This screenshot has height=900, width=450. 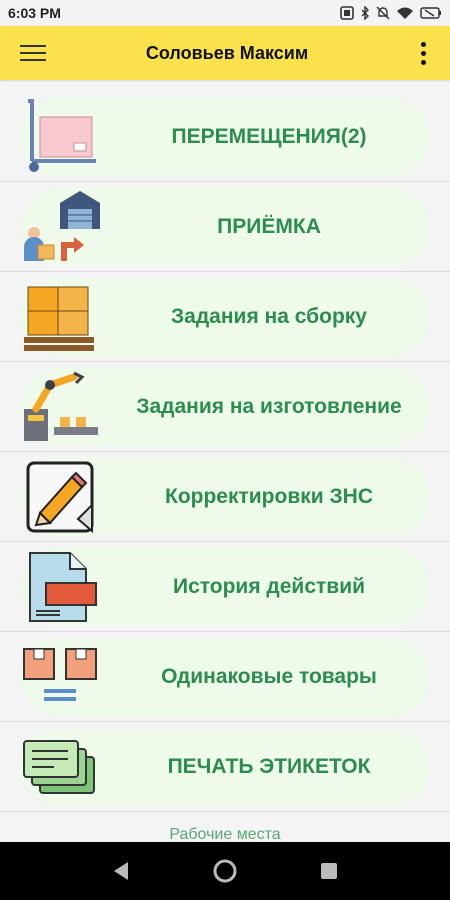 What do you see at coordinates (347, 13) in the screenshot?
I see `sim-icon` at bounding box center [347, 13].